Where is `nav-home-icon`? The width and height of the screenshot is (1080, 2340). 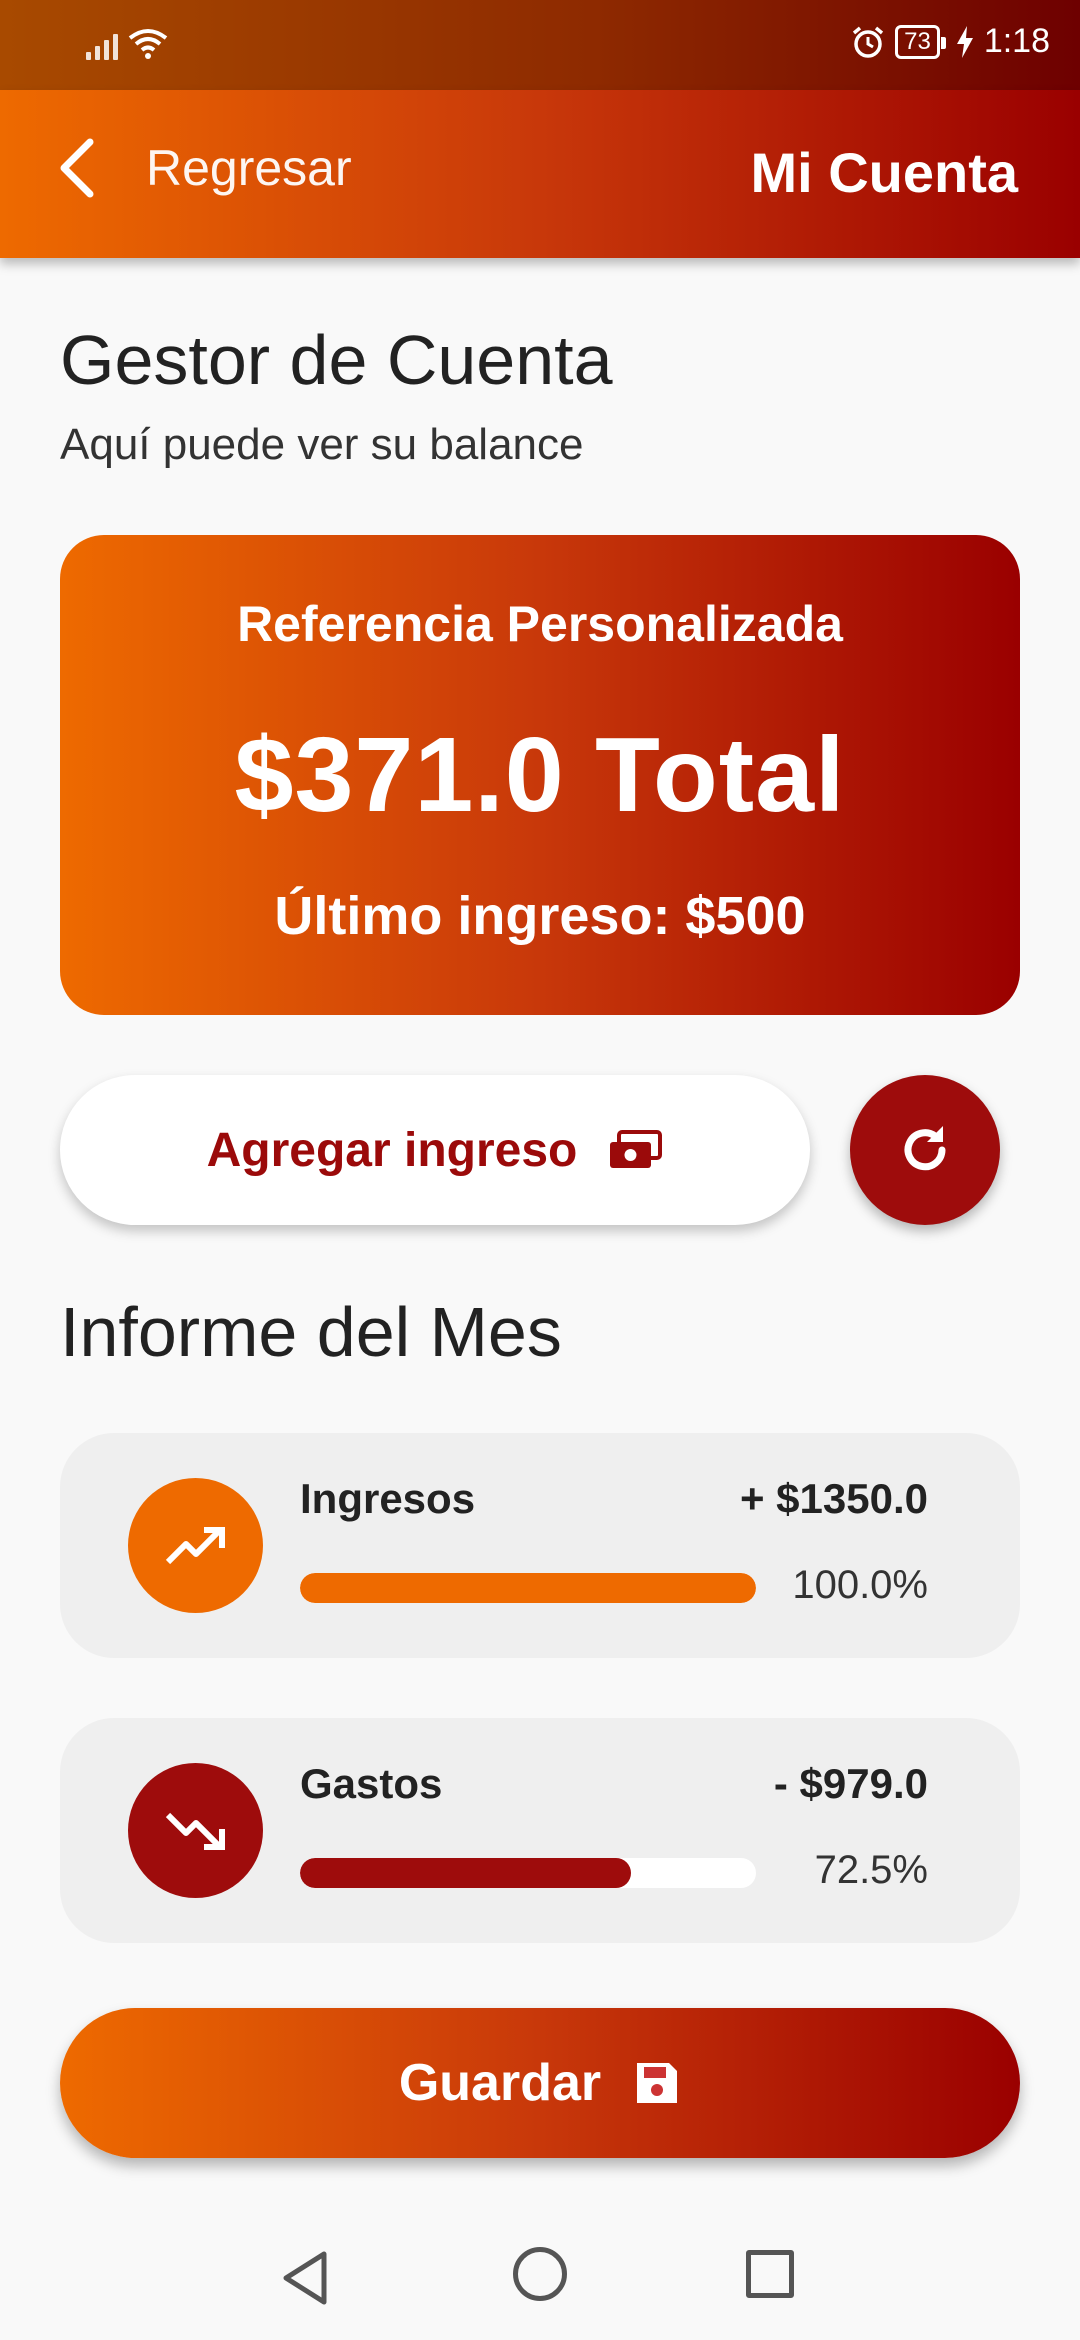 nav-home-icon is located at coordinates (540, 2274).